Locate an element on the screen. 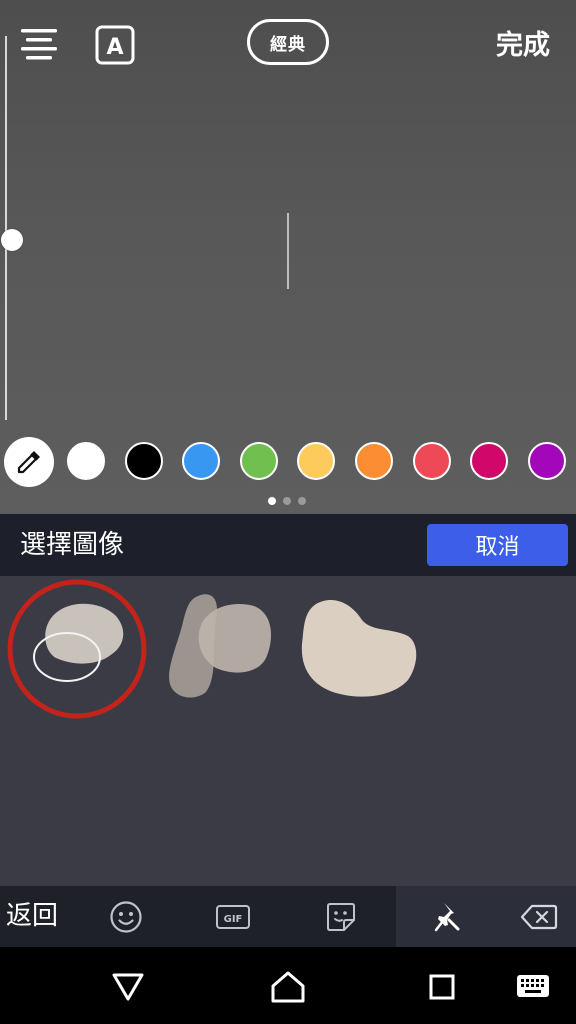 Image resolution: width=576 pixels, height=1024 pixels. sticker-3-blob is located at coordinates (359, 648).